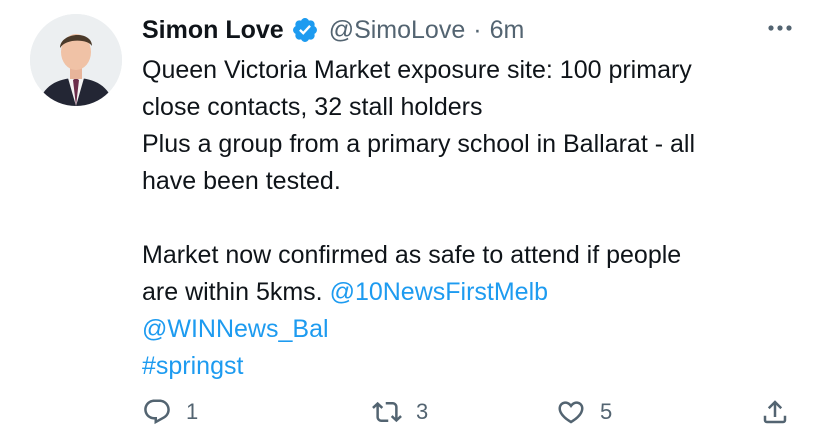 Image resolution: width=828 pixels, height=446 pixels. I want to click on reply-button: 1, so click(170, 412).